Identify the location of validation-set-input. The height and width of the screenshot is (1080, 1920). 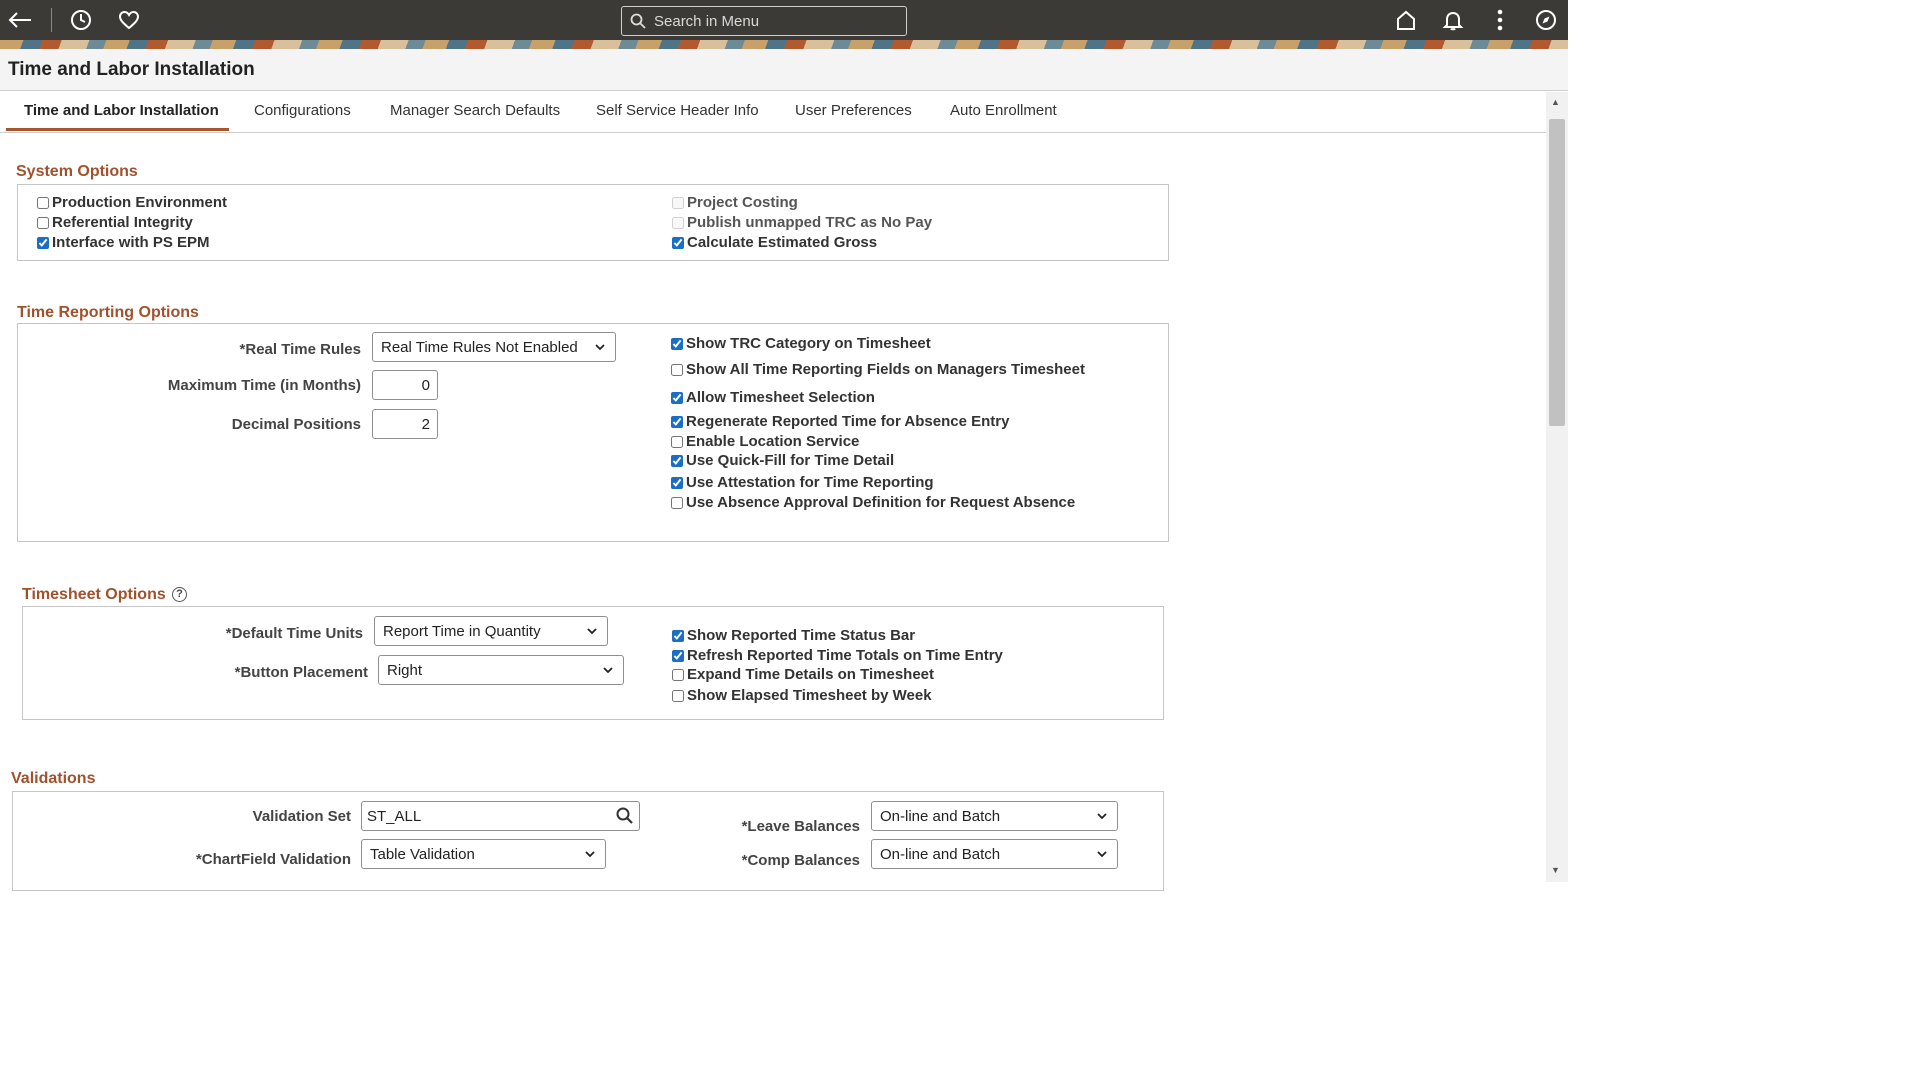
(500, 816).